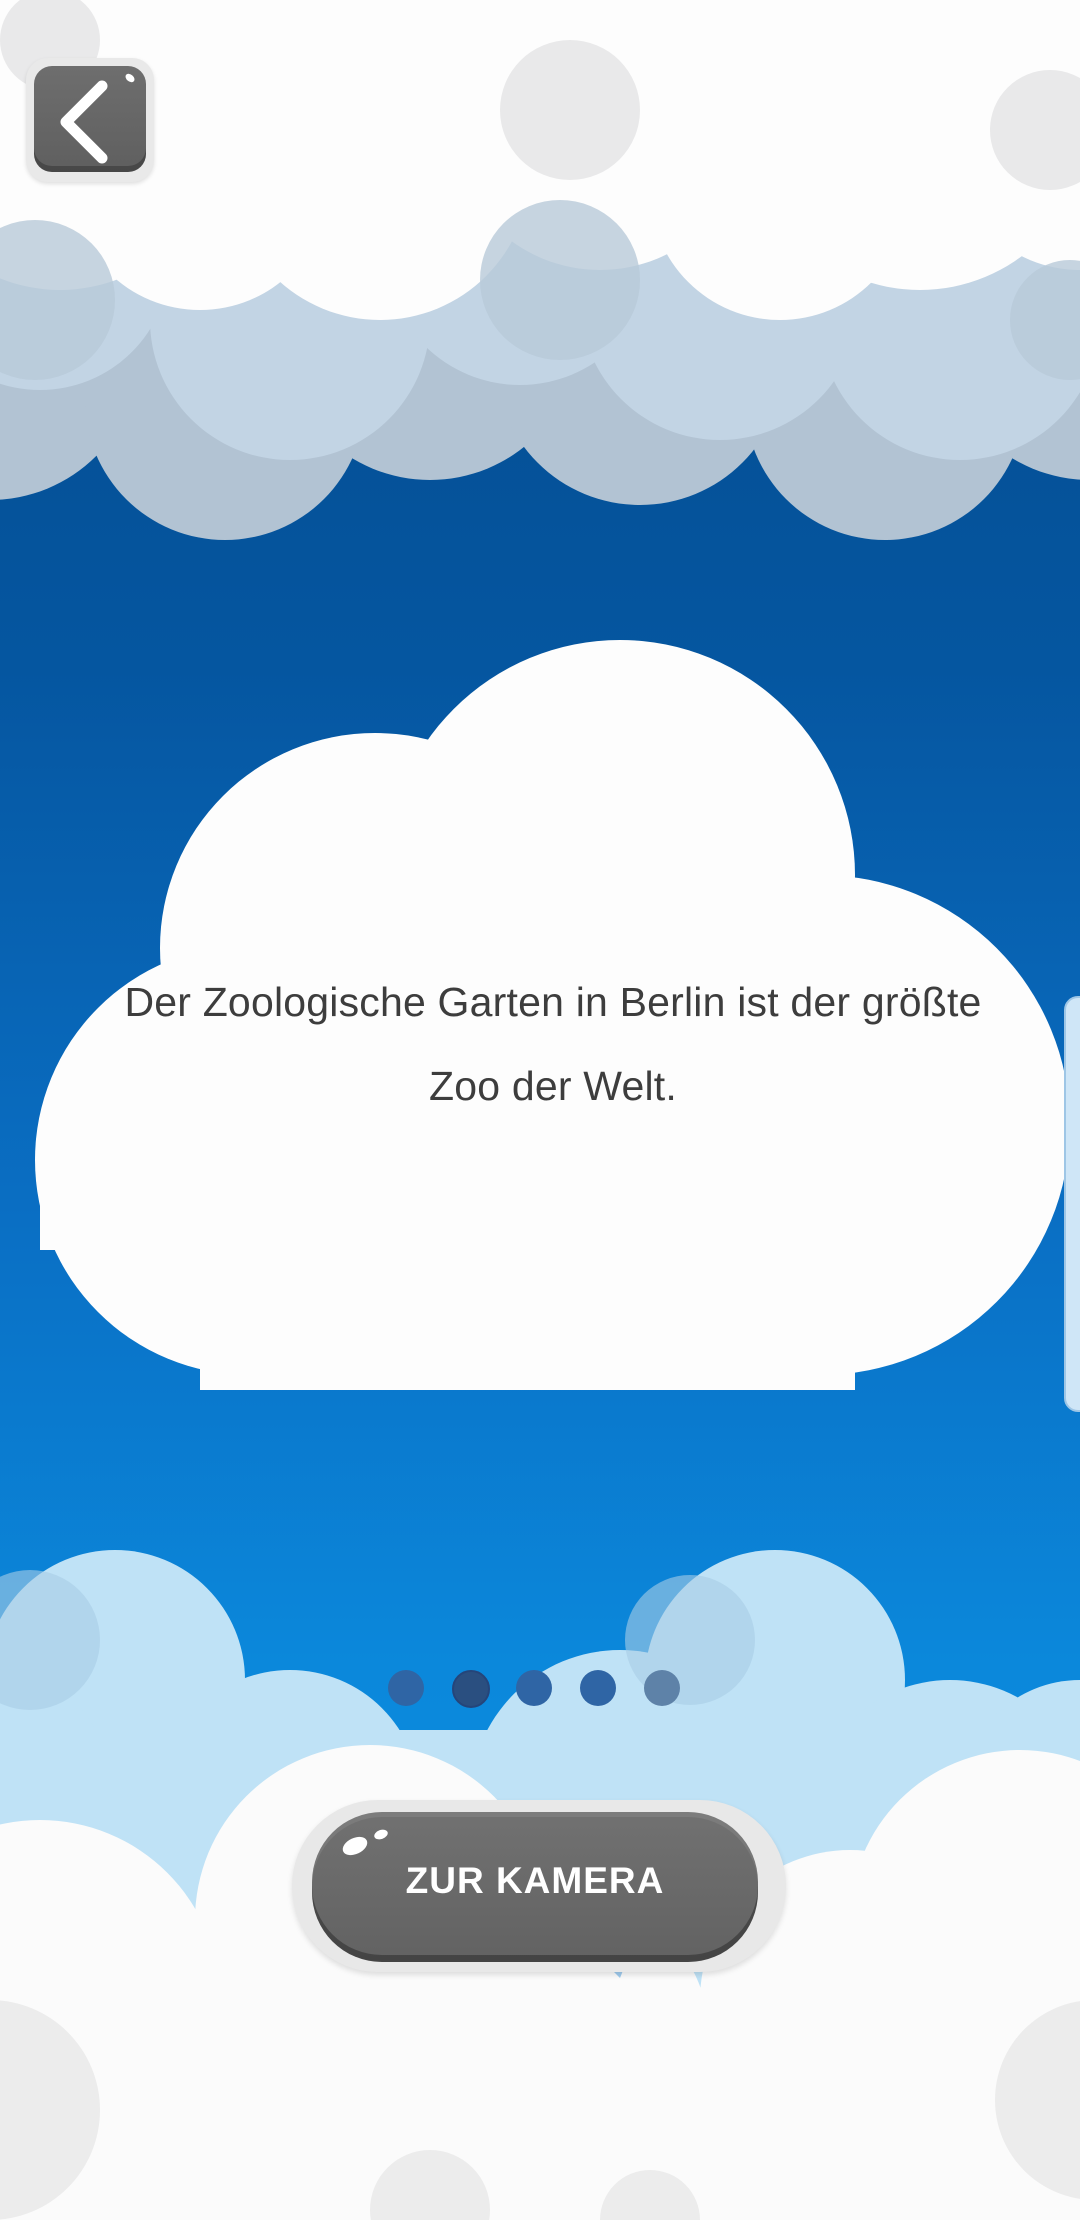 The width and height of the screenshot is (1080, 2220). Describe the element at coordinates (1072, 1204) in the screenshot. I see `next-card-peek` at that location.